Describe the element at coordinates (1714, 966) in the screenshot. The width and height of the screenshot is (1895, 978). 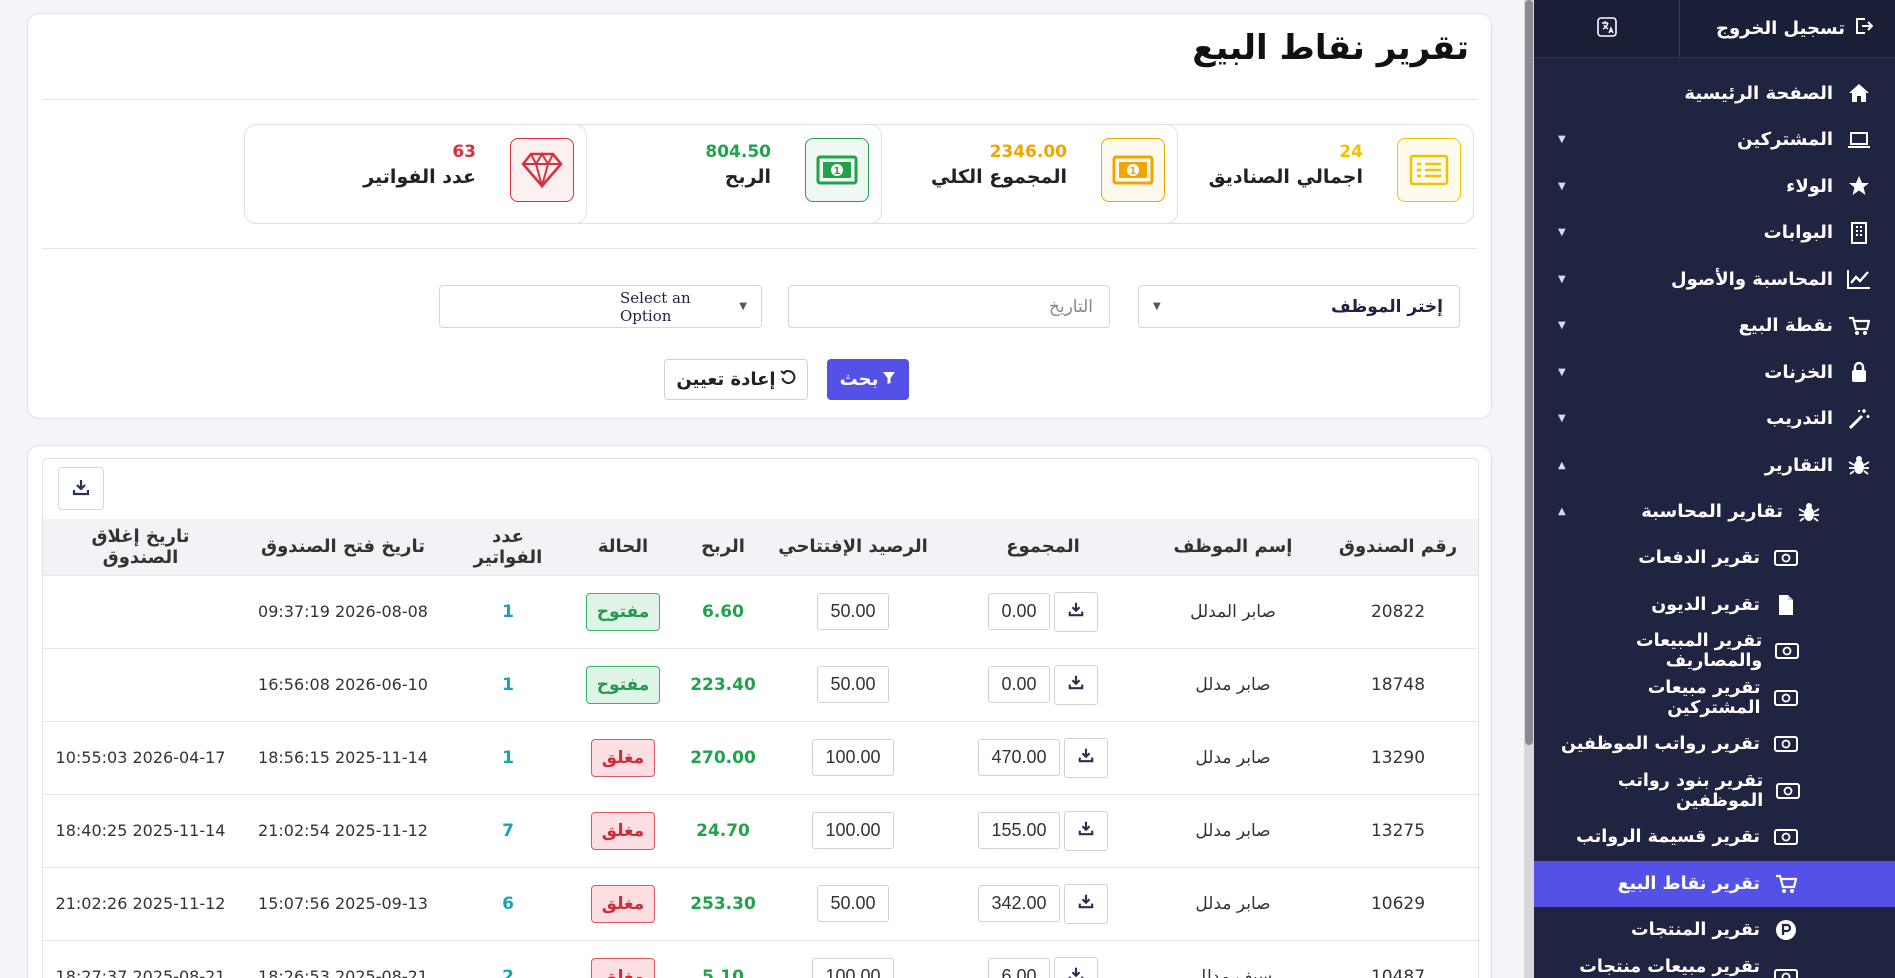
I see `sidebar-subitem-9: تقرير مبيعات منتجات ال` at that location.